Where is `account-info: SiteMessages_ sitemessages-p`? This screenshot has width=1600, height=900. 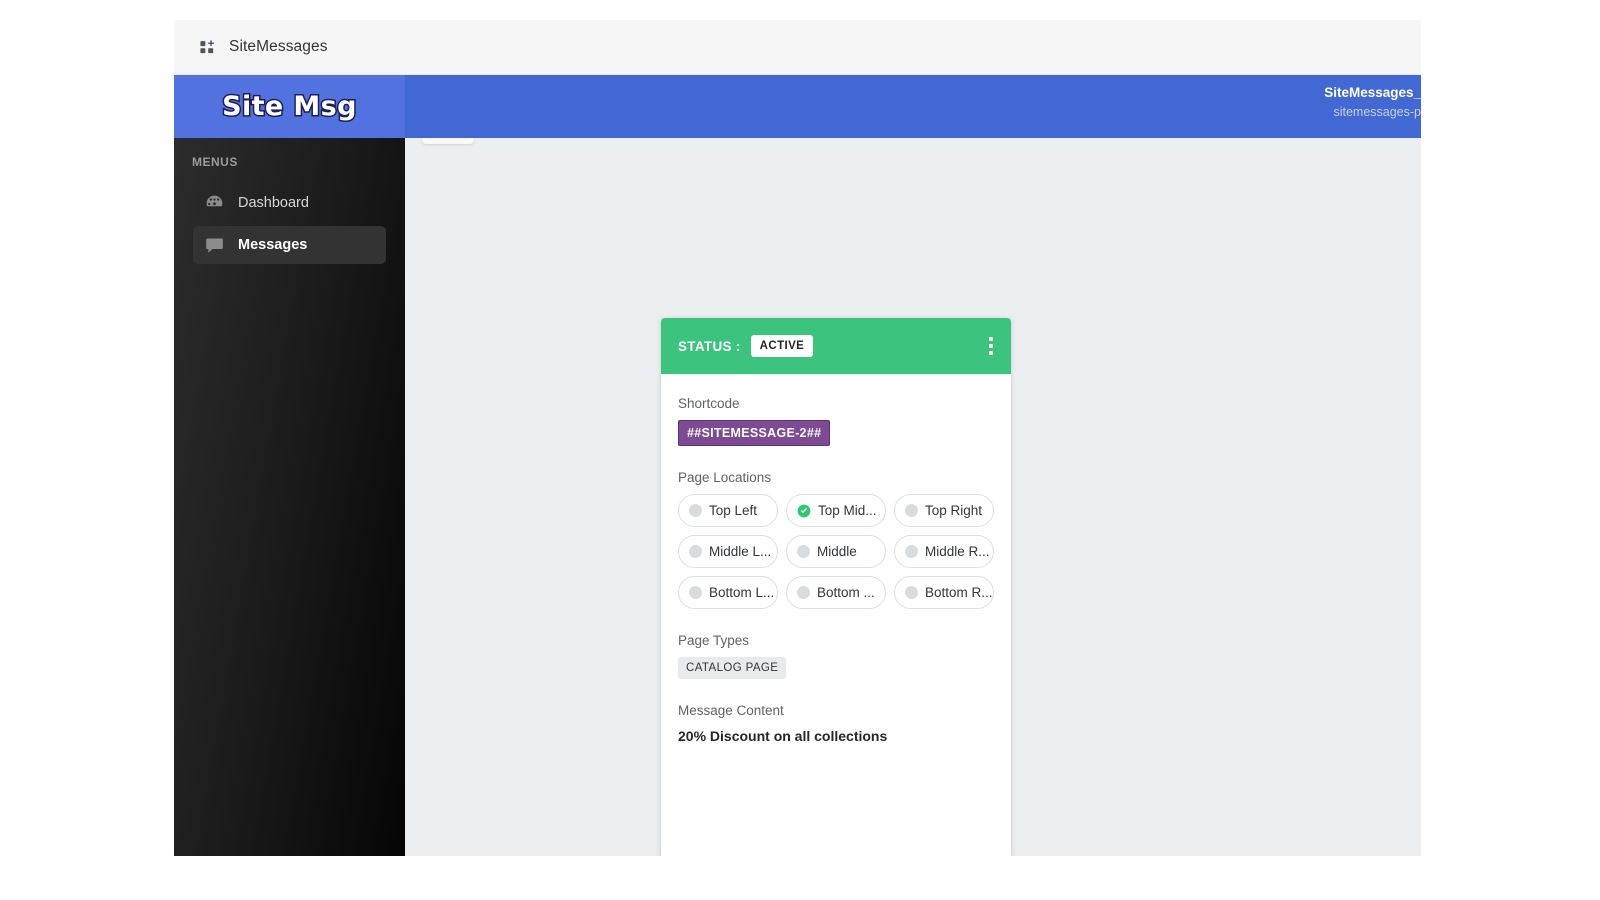 account-info: SiteMessages_ sitemessages-p is located at coordinates (1361, 102).